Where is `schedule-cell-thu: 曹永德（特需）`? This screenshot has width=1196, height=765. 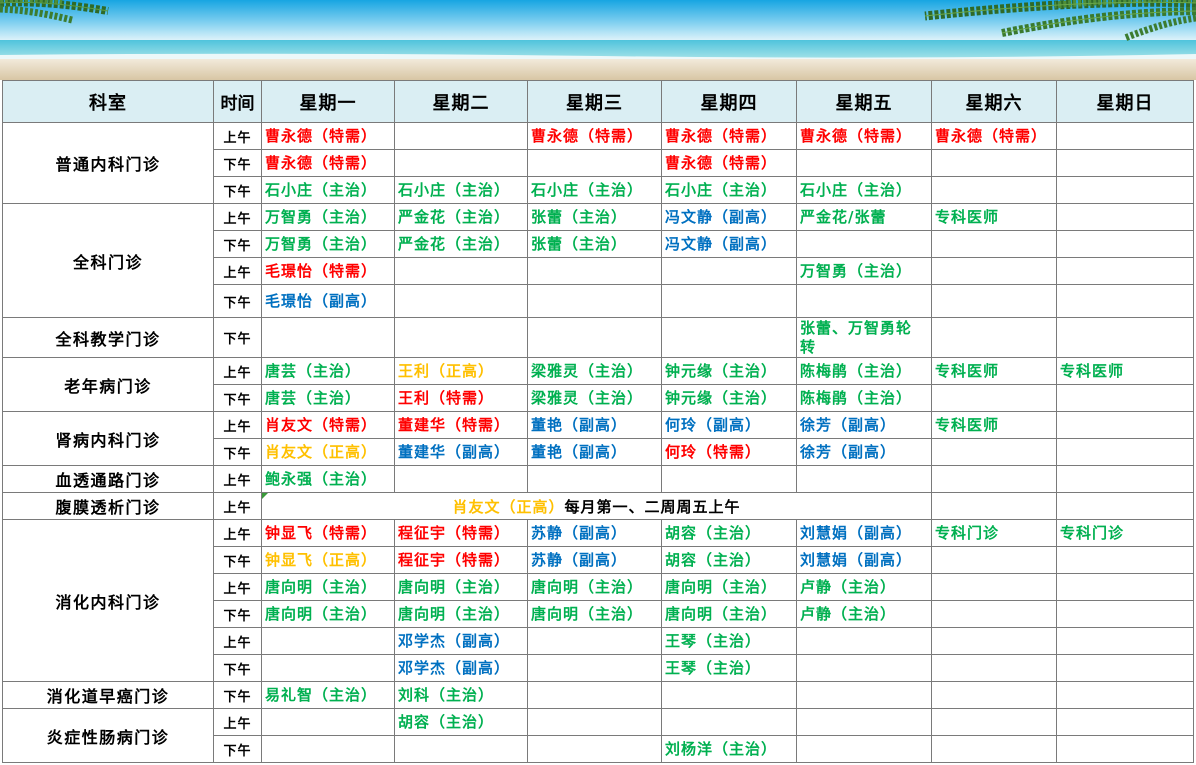 schedule-cell-thu: 曹永德（特需） is located at coordinates (729, 163).